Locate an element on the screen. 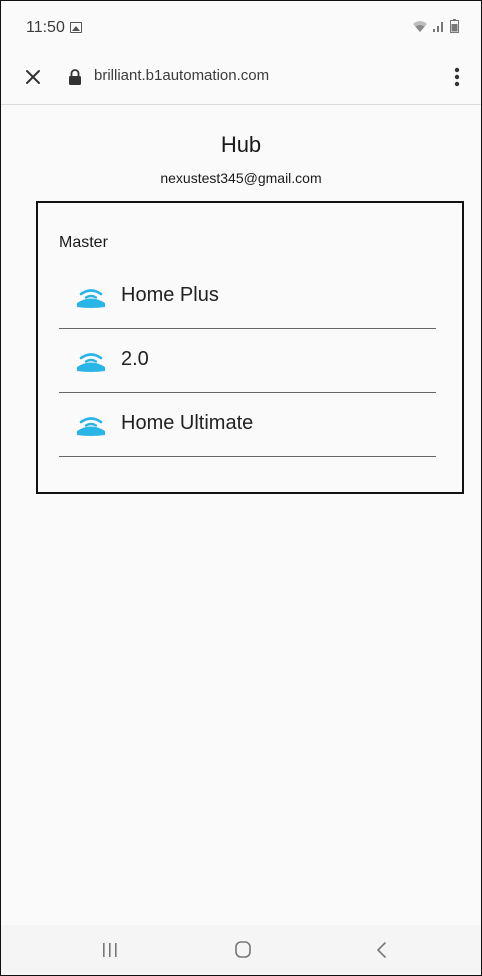  signal-icon is located at coordinates (438, 27).